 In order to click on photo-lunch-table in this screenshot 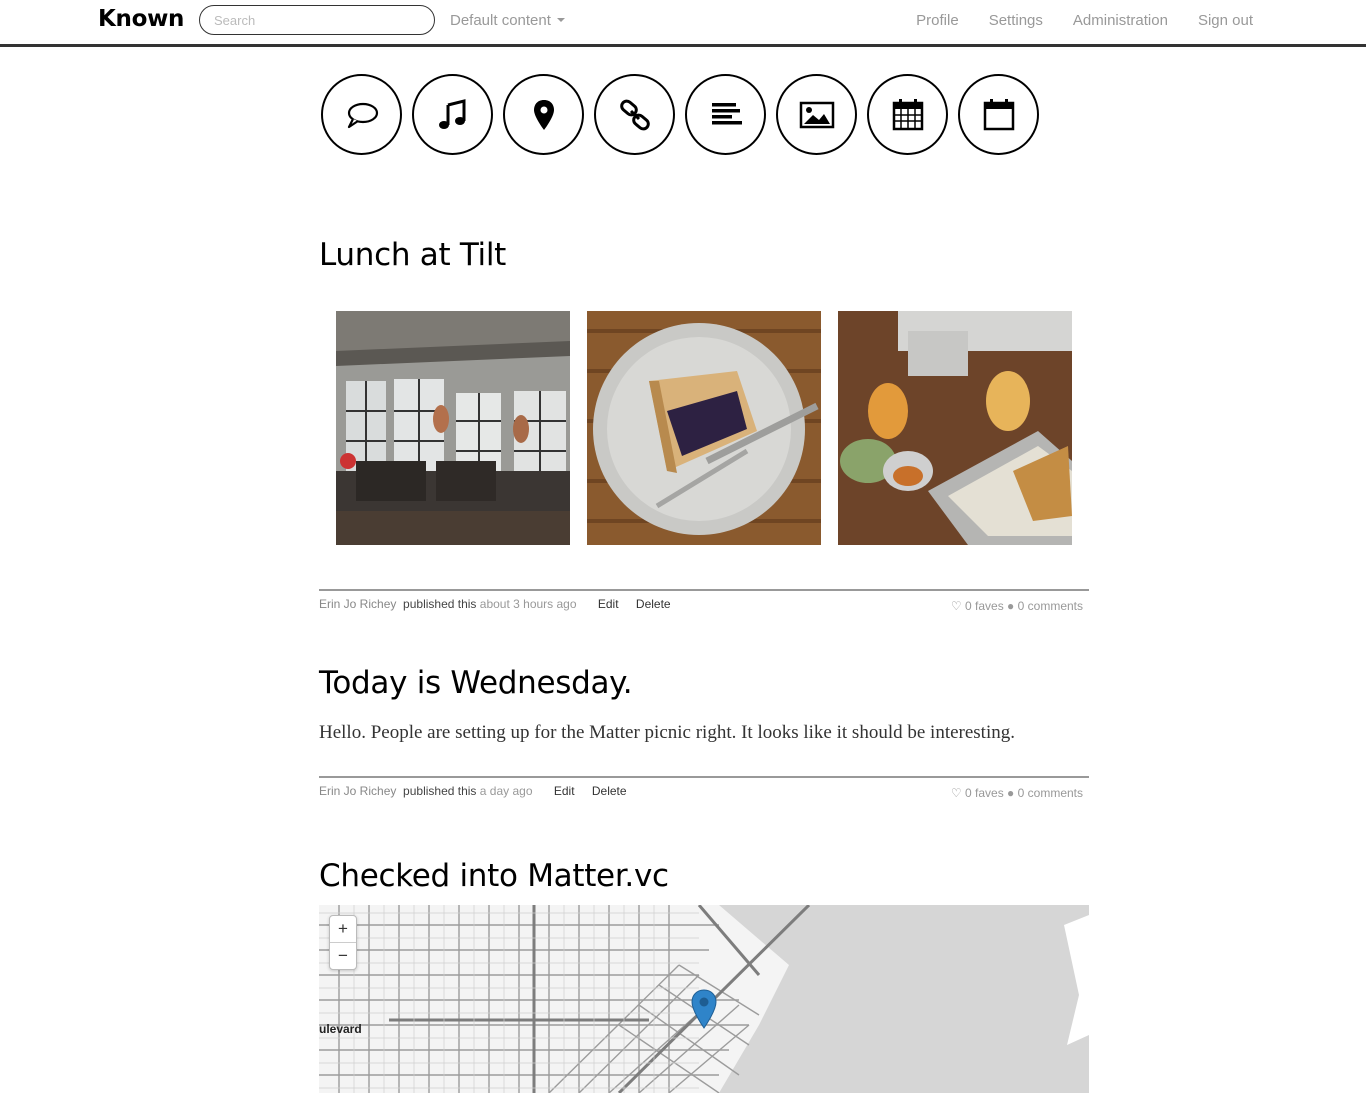, I will do `click(955, 428)`.